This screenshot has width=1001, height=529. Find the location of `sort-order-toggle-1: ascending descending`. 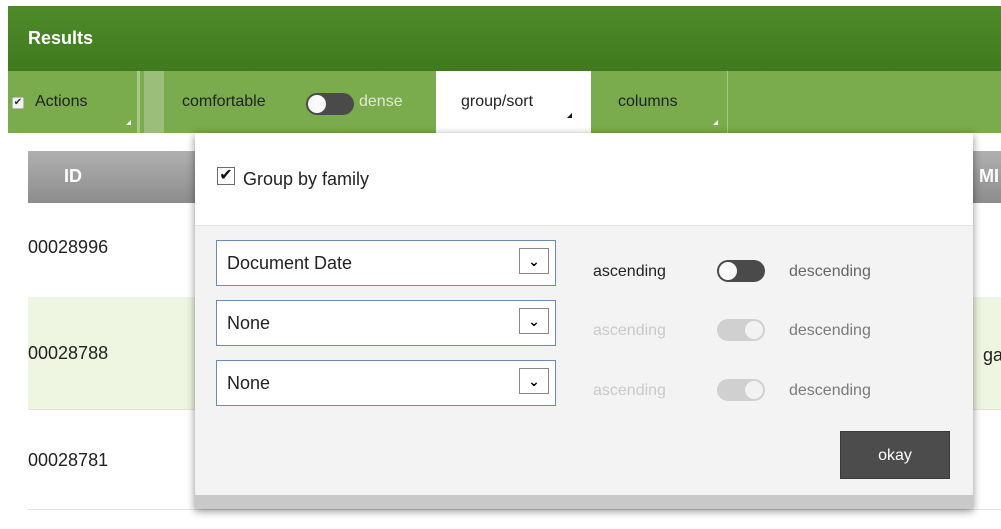

sort-order-toggle-1: ascending descending is located at coordinates (758, 272).